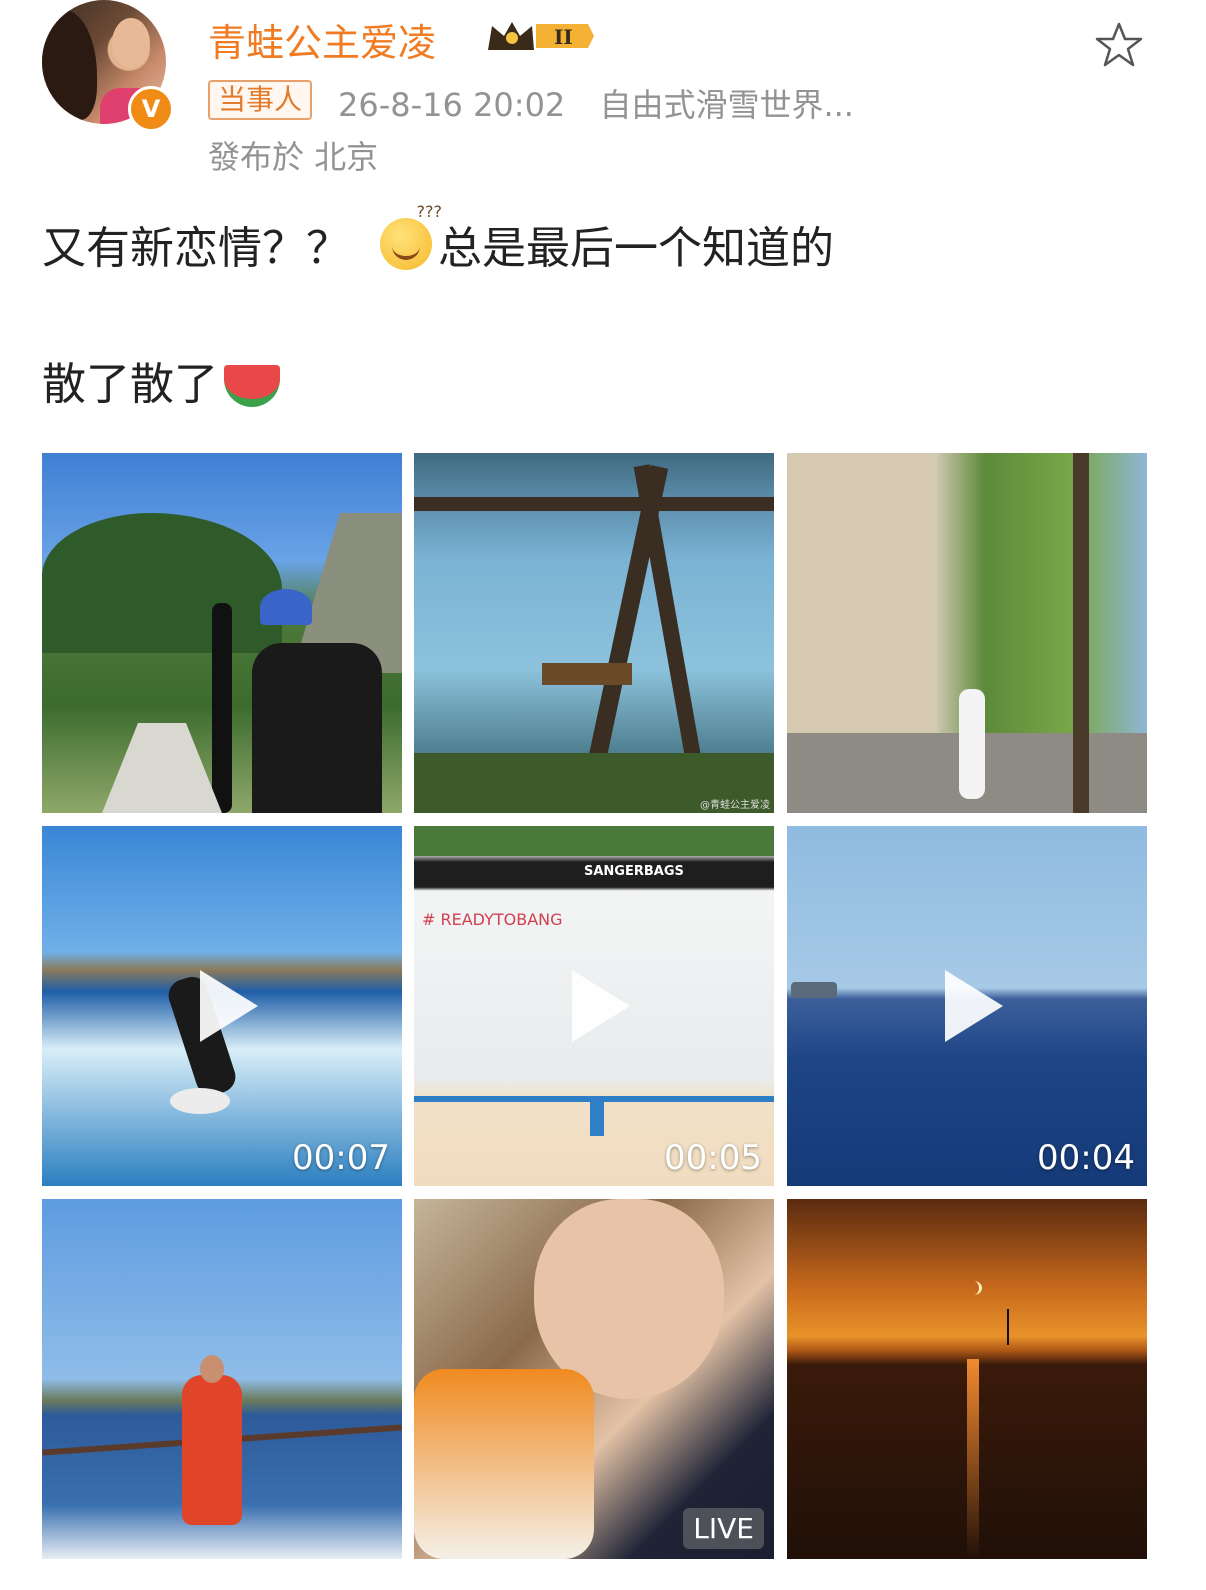 This screenshot has width=1206, height=1590. What do you see at coordinates (735, 805) in the screenshot?
I see `image-watermark: @青蛙公主爱凌` at bounding box center [735, 805].